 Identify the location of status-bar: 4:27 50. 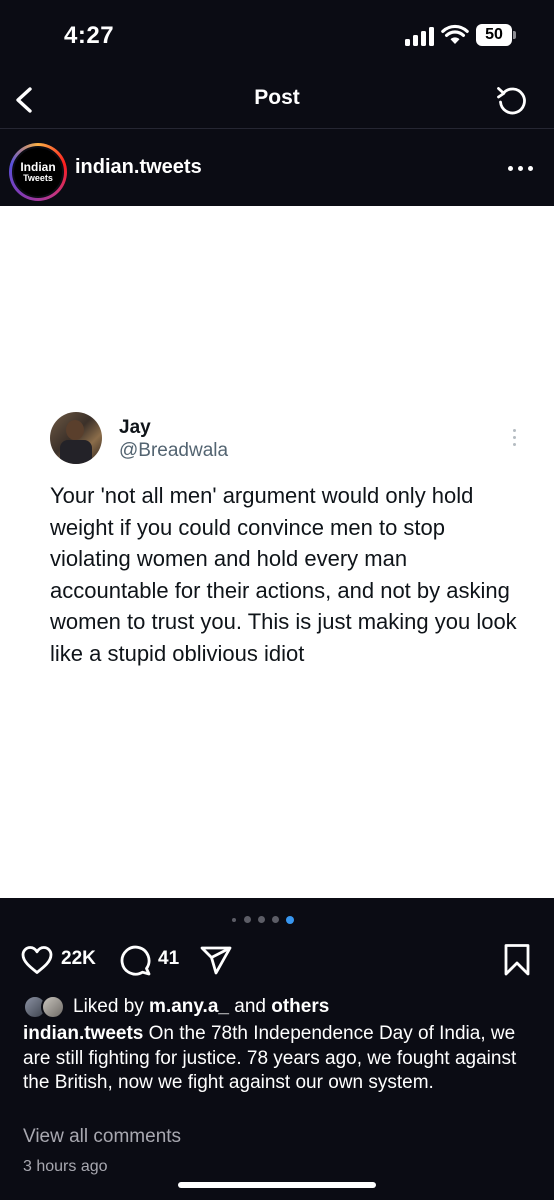
(277, 36).